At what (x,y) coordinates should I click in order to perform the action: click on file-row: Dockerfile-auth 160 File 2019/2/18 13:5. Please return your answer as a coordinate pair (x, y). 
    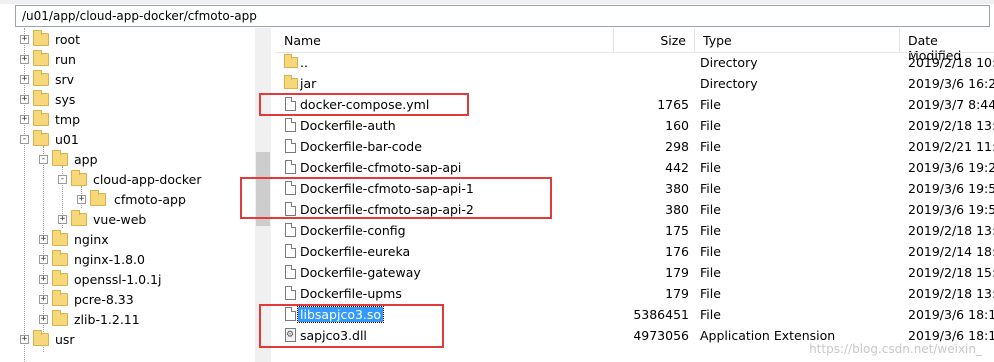
    Looking at the image, I should click on (635, 126).